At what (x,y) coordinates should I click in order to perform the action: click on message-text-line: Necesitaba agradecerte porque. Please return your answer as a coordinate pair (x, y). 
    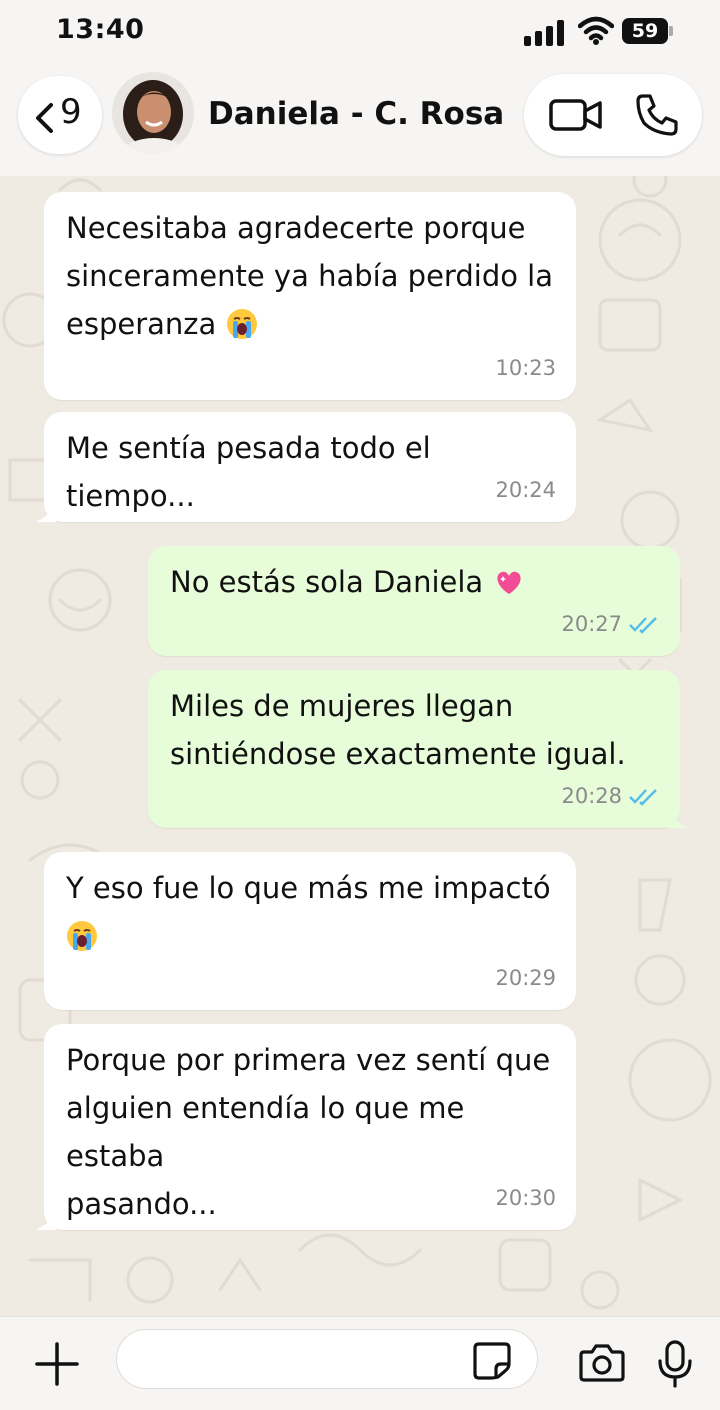
    Looking at the image, I should click on (296, 228).